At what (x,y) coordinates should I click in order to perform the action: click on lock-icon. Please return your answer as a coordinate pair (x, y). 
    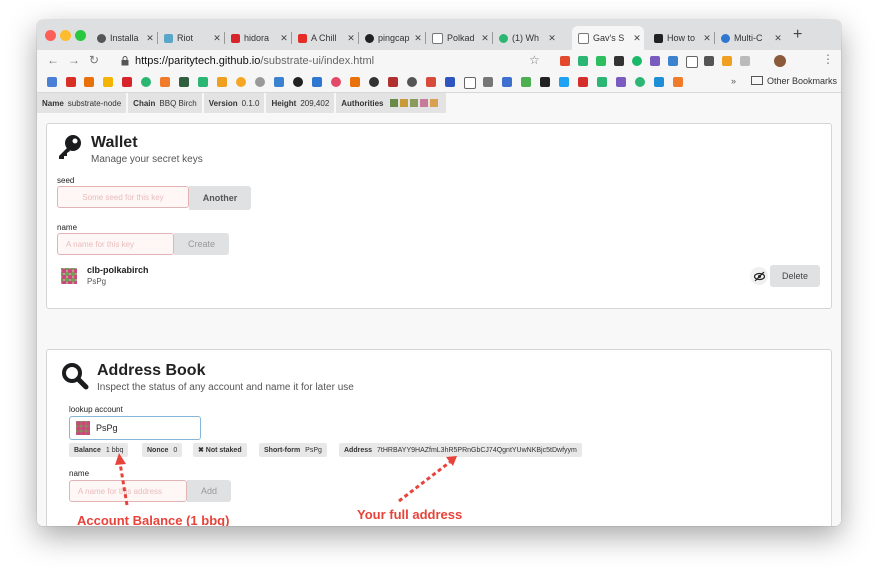
    Looking at the image, I should click on (125, 61).